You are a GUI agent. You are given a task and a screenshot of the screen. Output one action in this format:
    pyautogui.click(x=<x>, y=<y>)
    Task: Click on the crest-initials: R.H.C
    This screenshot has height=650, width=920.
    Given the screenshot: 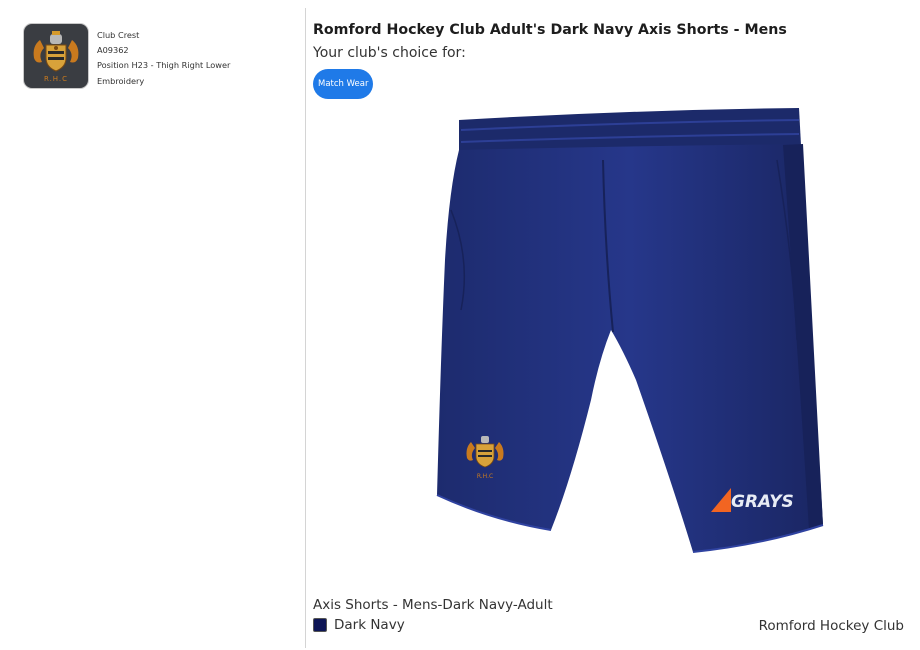 What is the action you would take?
    pyautogui.click(x=56, y=79)
    